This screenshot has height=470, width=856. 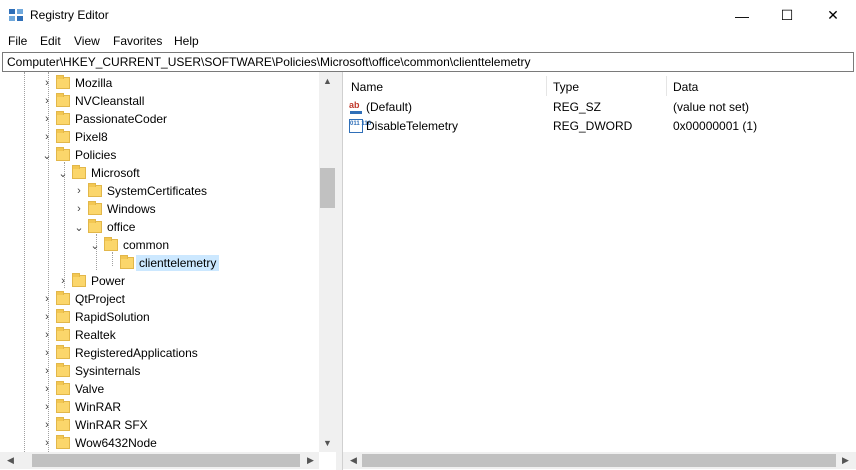 I want to click on tree-node-label: Sysinternals, so click(x=108, y=371).